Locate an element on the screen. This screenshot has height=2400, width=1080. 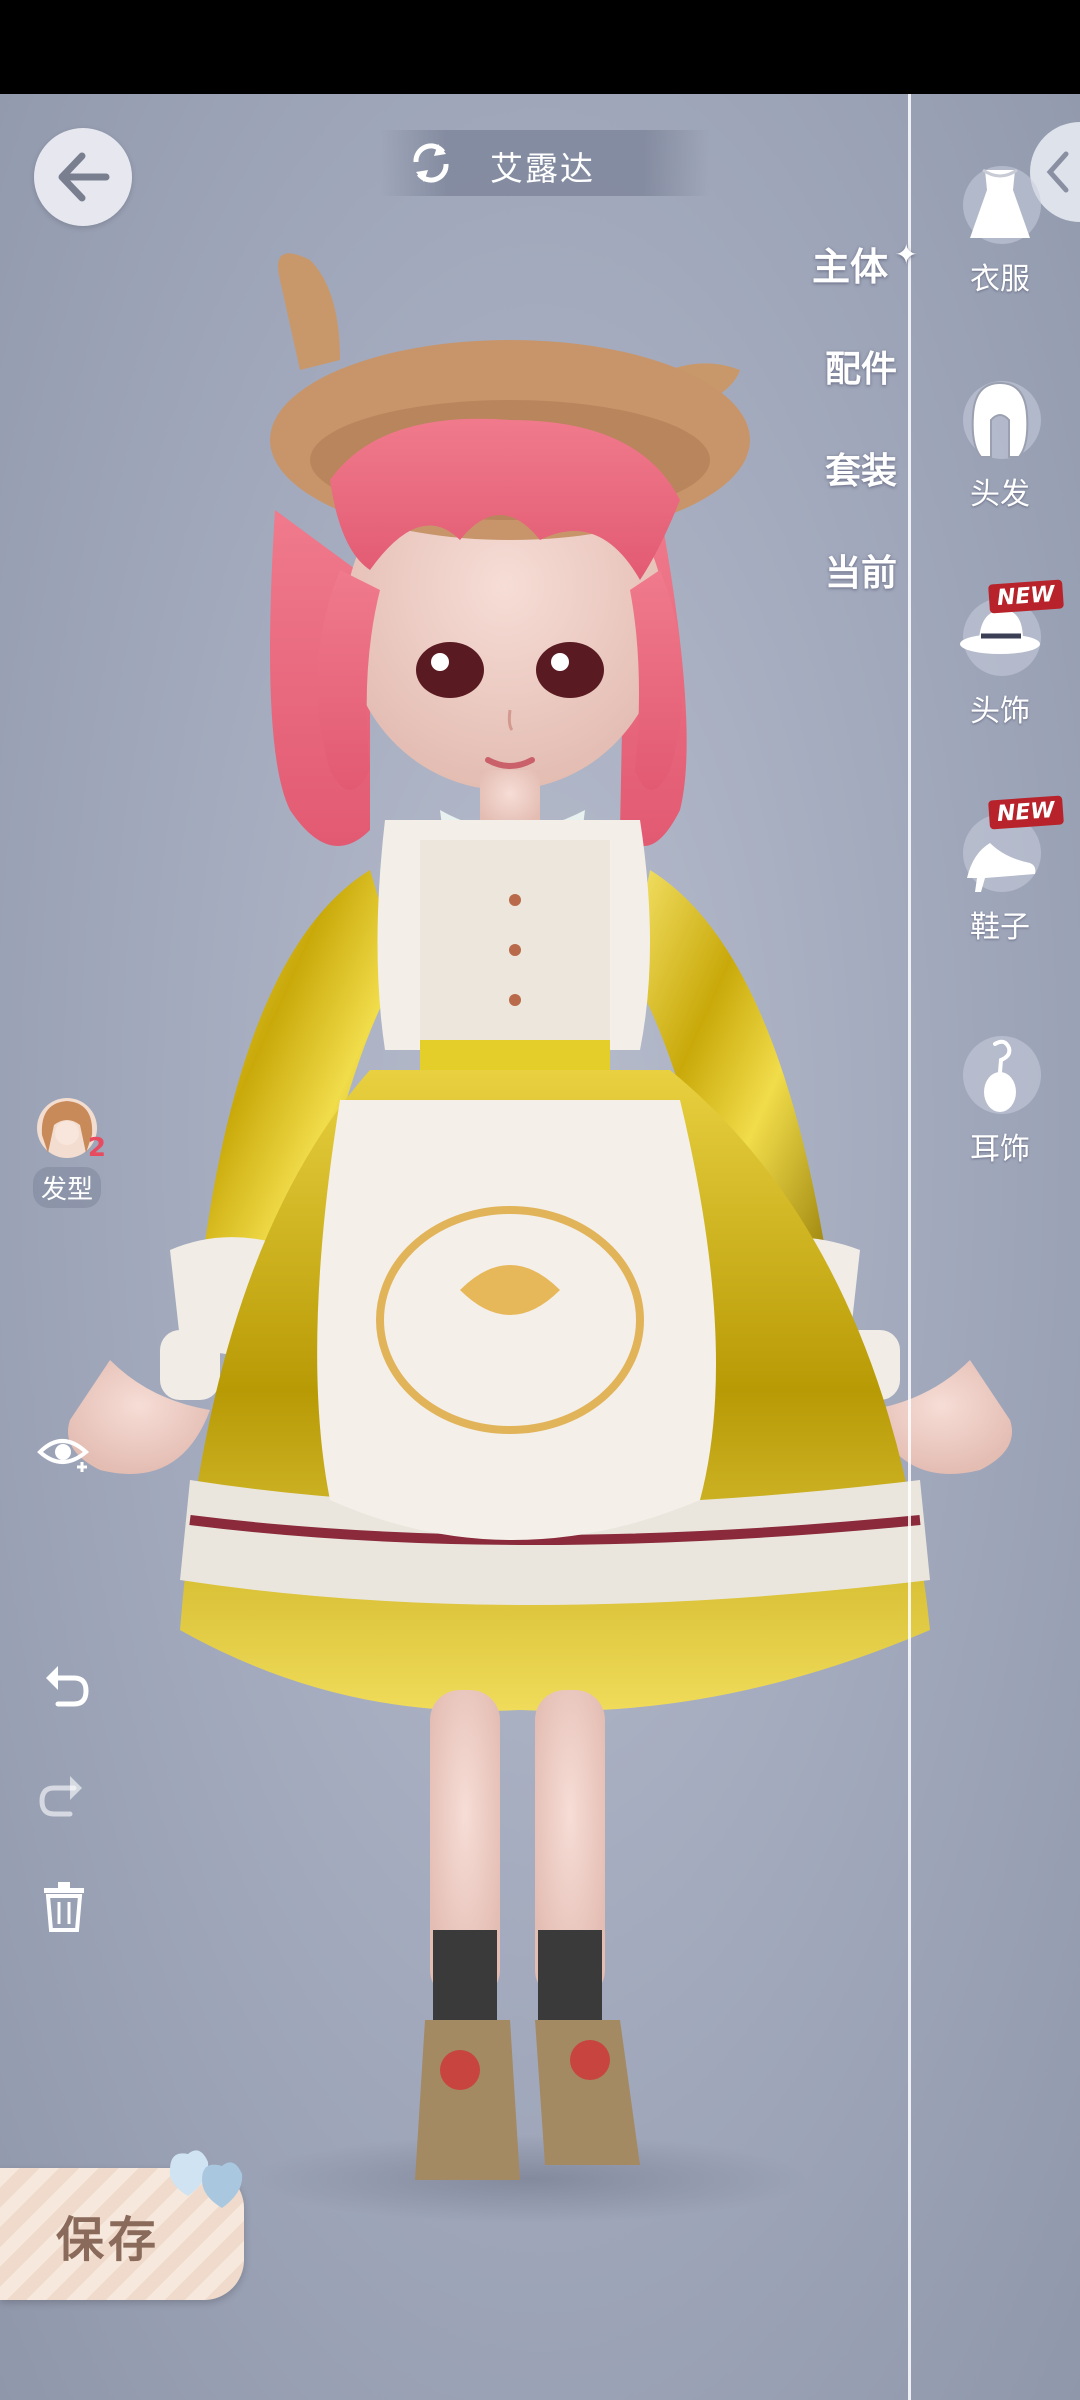
status-bar is located at coordinates (540, 47).